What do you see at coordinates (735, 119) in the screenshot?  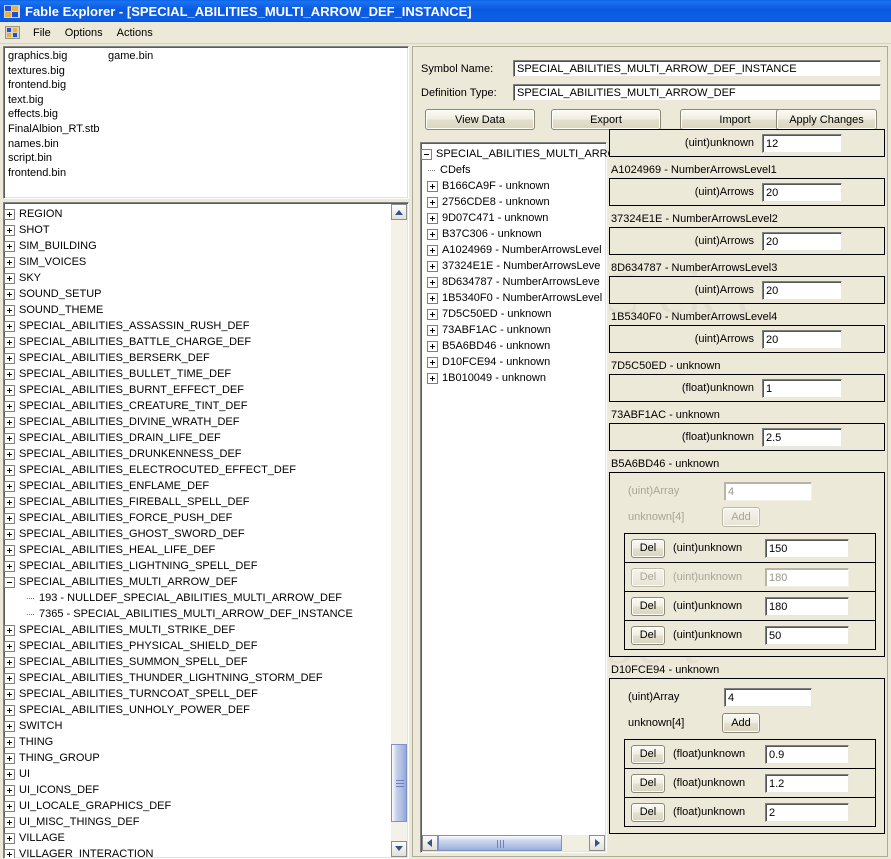 I see `import-button: Import` at bounding box center [735, 119].